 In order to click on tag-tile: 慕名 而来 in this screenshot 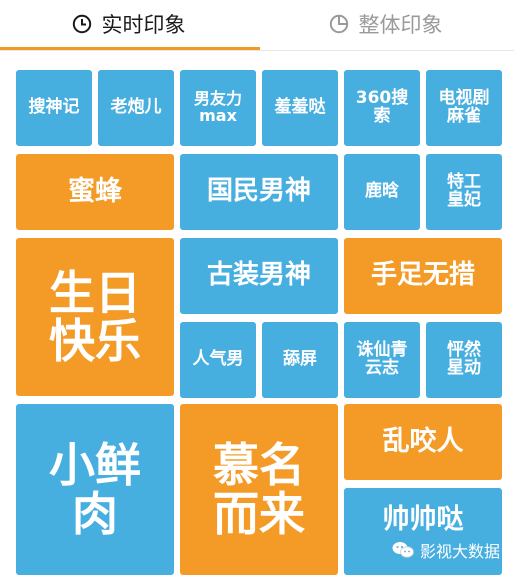, I will do `click(259, 489)`.